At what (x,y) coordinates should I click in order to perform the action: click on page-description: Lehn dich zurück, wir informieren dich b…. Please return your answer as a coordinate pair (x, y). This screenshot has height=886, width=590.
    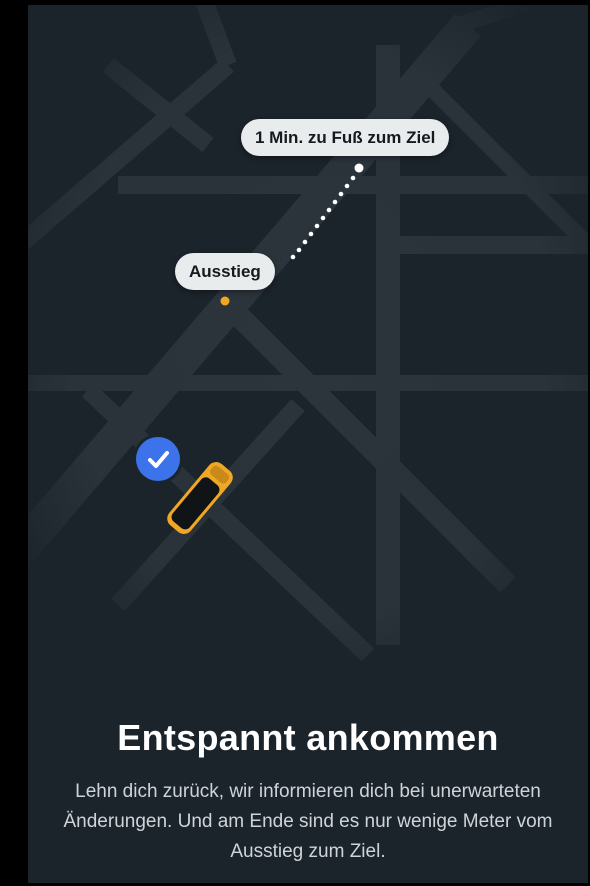
    Looking at the image, I should click on (308, 821).